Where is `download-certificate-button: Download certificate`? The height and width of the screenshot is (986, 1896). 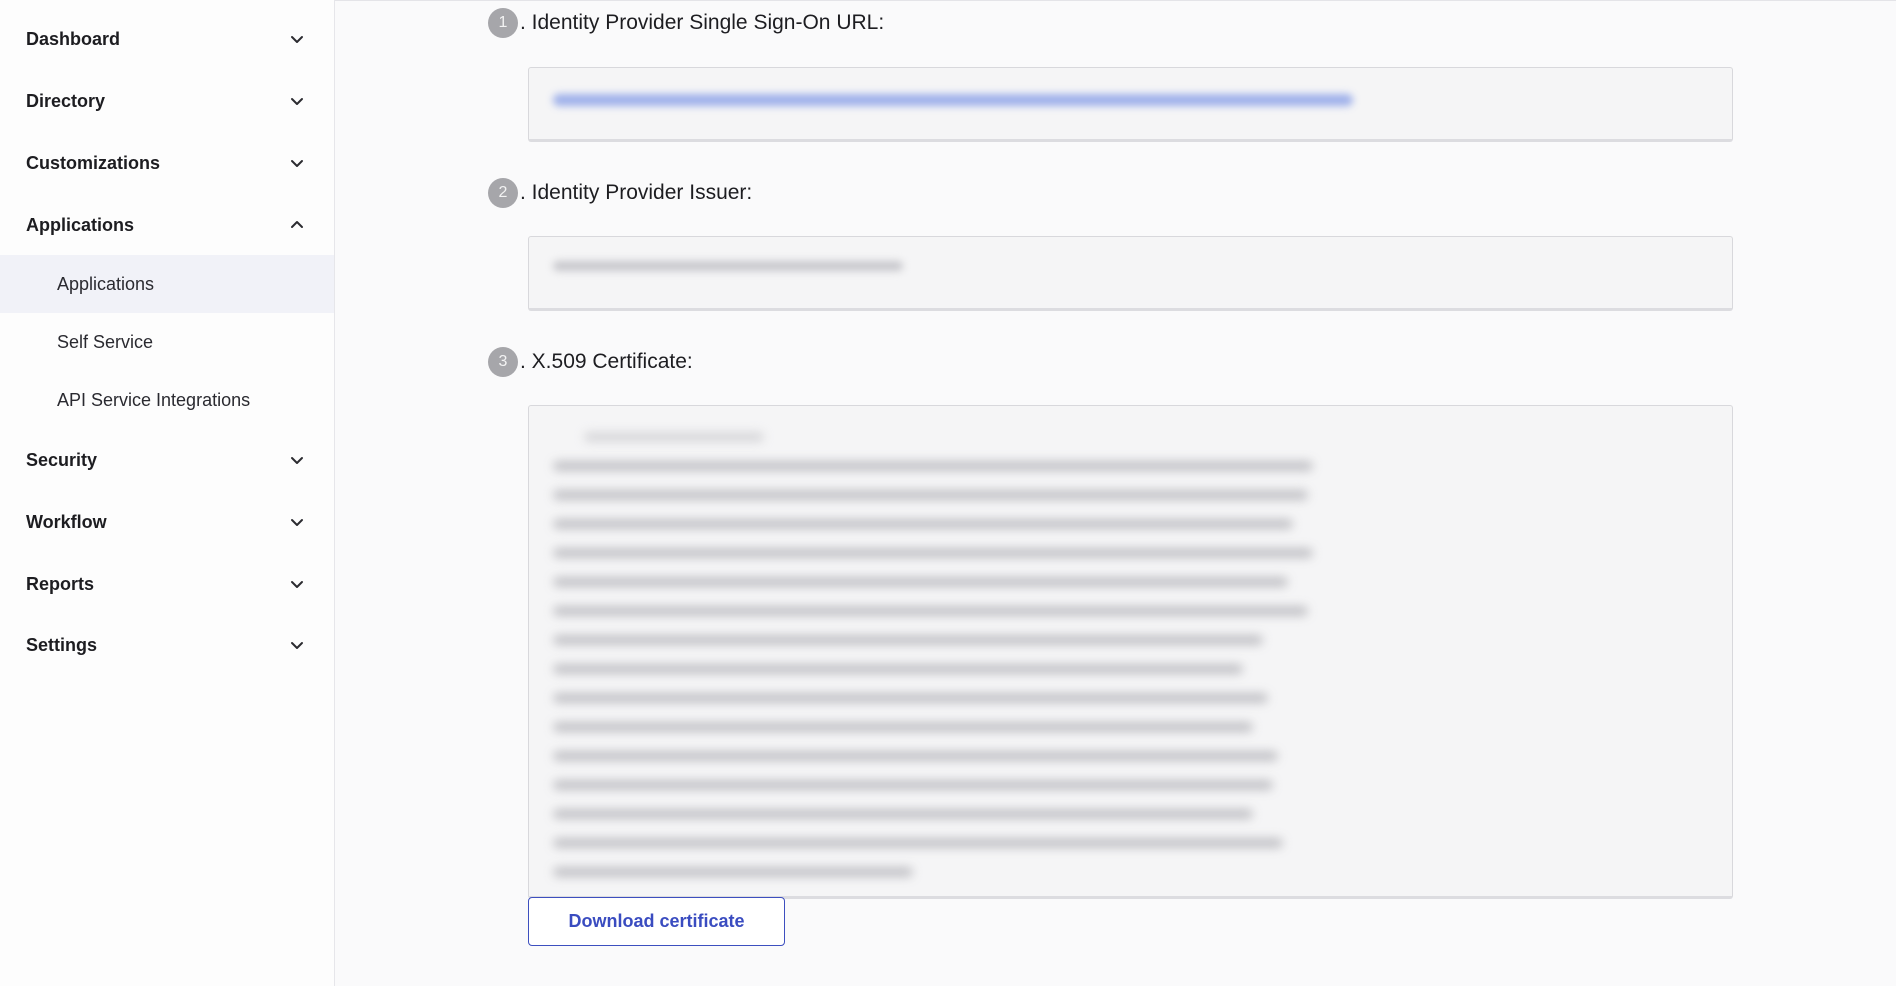 download-certificate-button: Download certificate is located at coordinates (656, 921).